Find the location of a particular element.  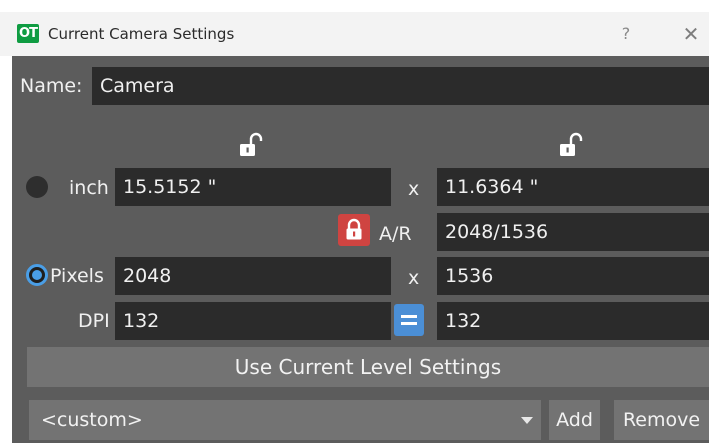

aspect-ratio-input: 2048/1536 is located at coordinates (573, 232).